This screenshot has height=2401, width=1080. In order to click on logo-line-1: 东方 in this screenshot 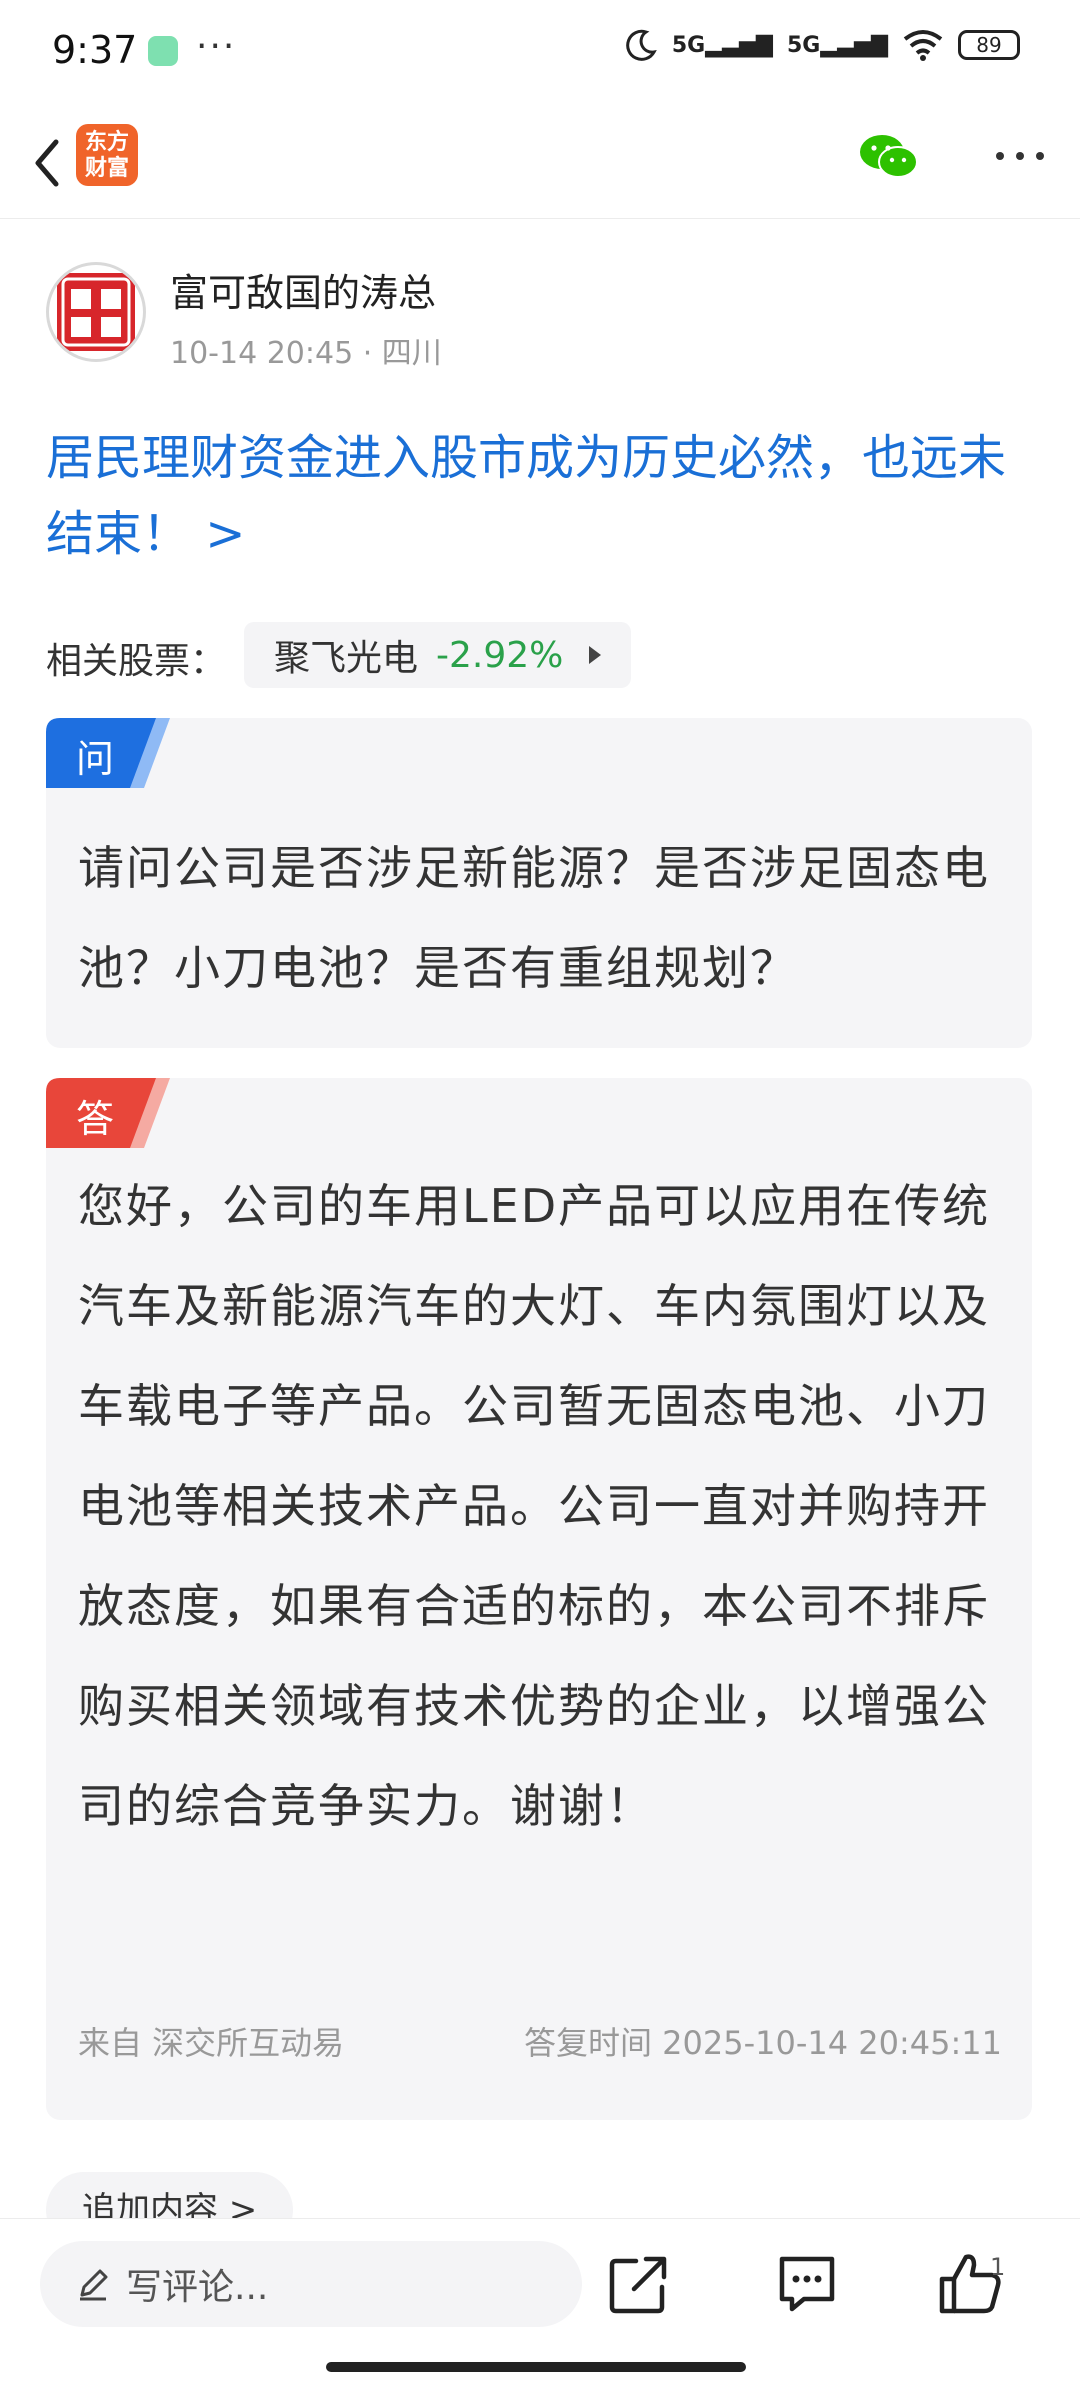, I will do `click(106, 142)`.